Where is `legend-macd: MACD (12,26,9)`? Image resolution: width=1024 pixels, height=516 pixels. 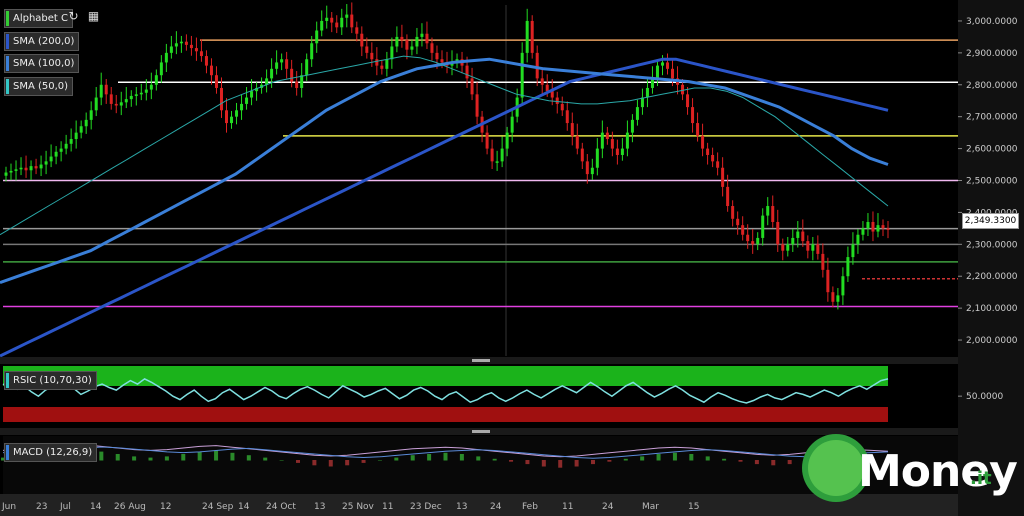 legend-macd: MACD (12,26,9) is located at coordinates (51, 452).